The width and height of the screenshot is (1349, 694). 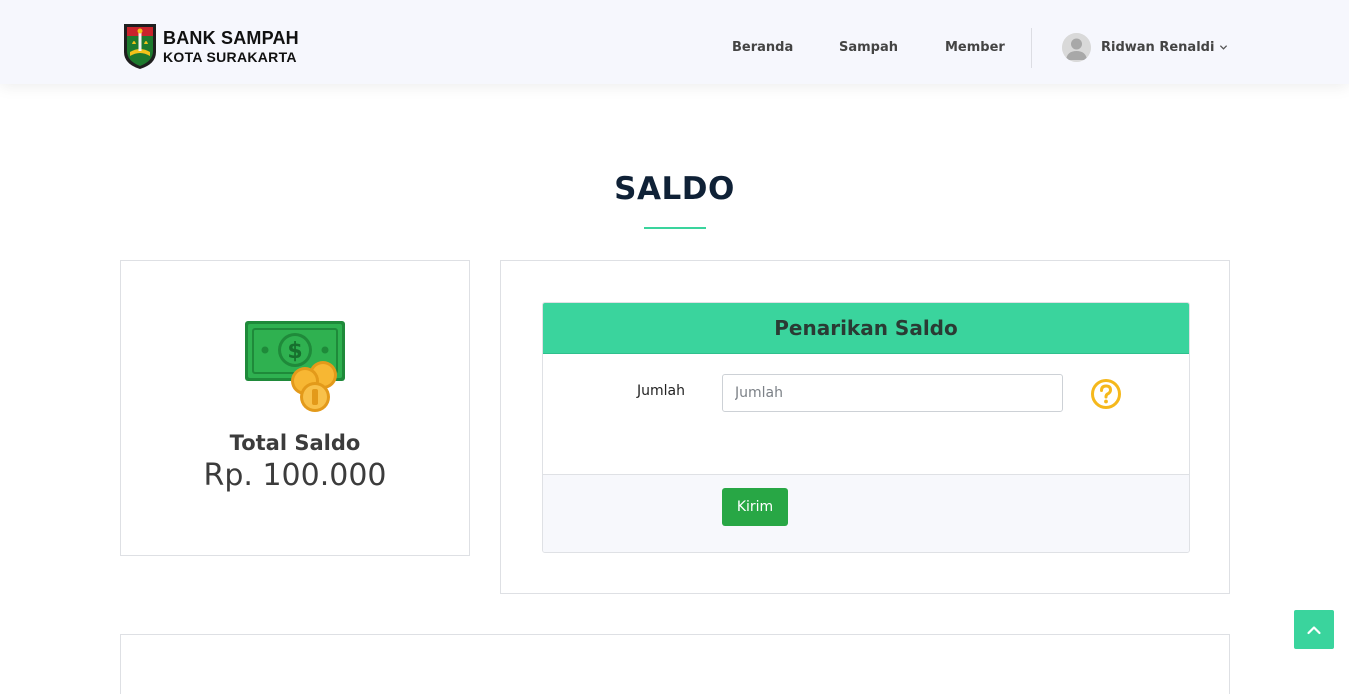 I want to click on nav-item-beranda: Beranda, so click(x=762, y=47).